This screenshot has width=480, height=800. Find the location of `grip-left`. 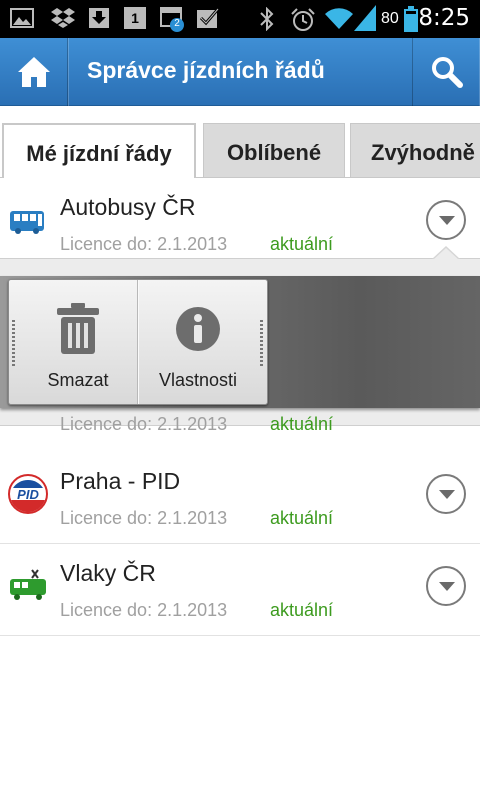

grip-left is located at coordinates (13, 343).